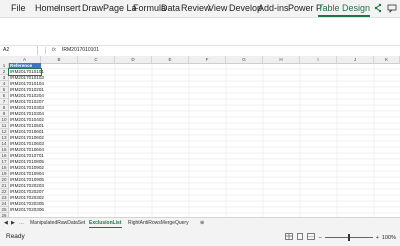 The width and height of the screenshot is (400, 246). I want to click on column-header: C, so click(96, 59).